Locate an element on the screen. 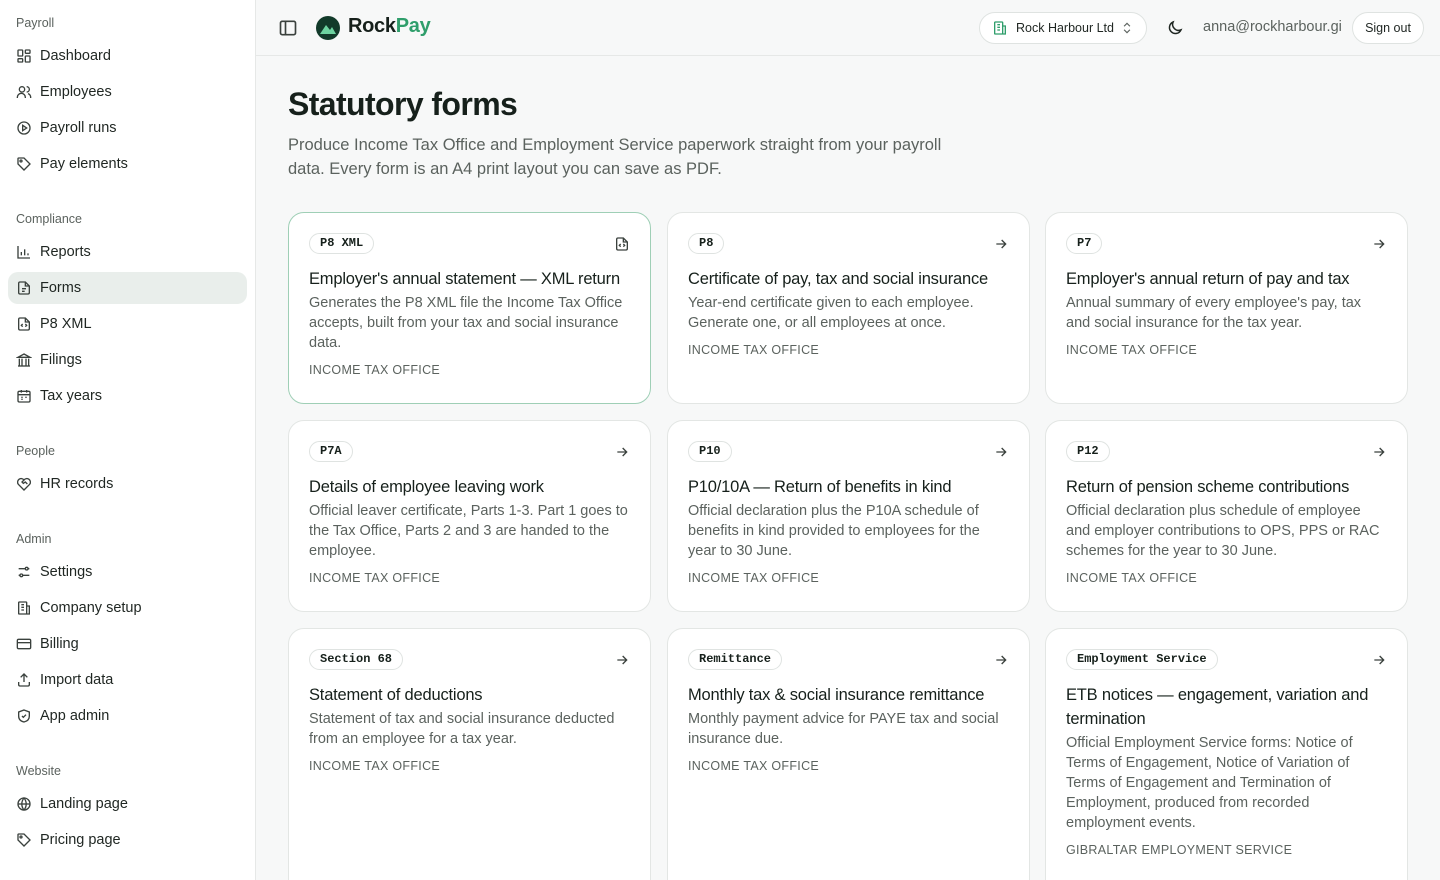 This screenshot has height=880, width=1440. calendar-icon is located at coordinates (24, 396).